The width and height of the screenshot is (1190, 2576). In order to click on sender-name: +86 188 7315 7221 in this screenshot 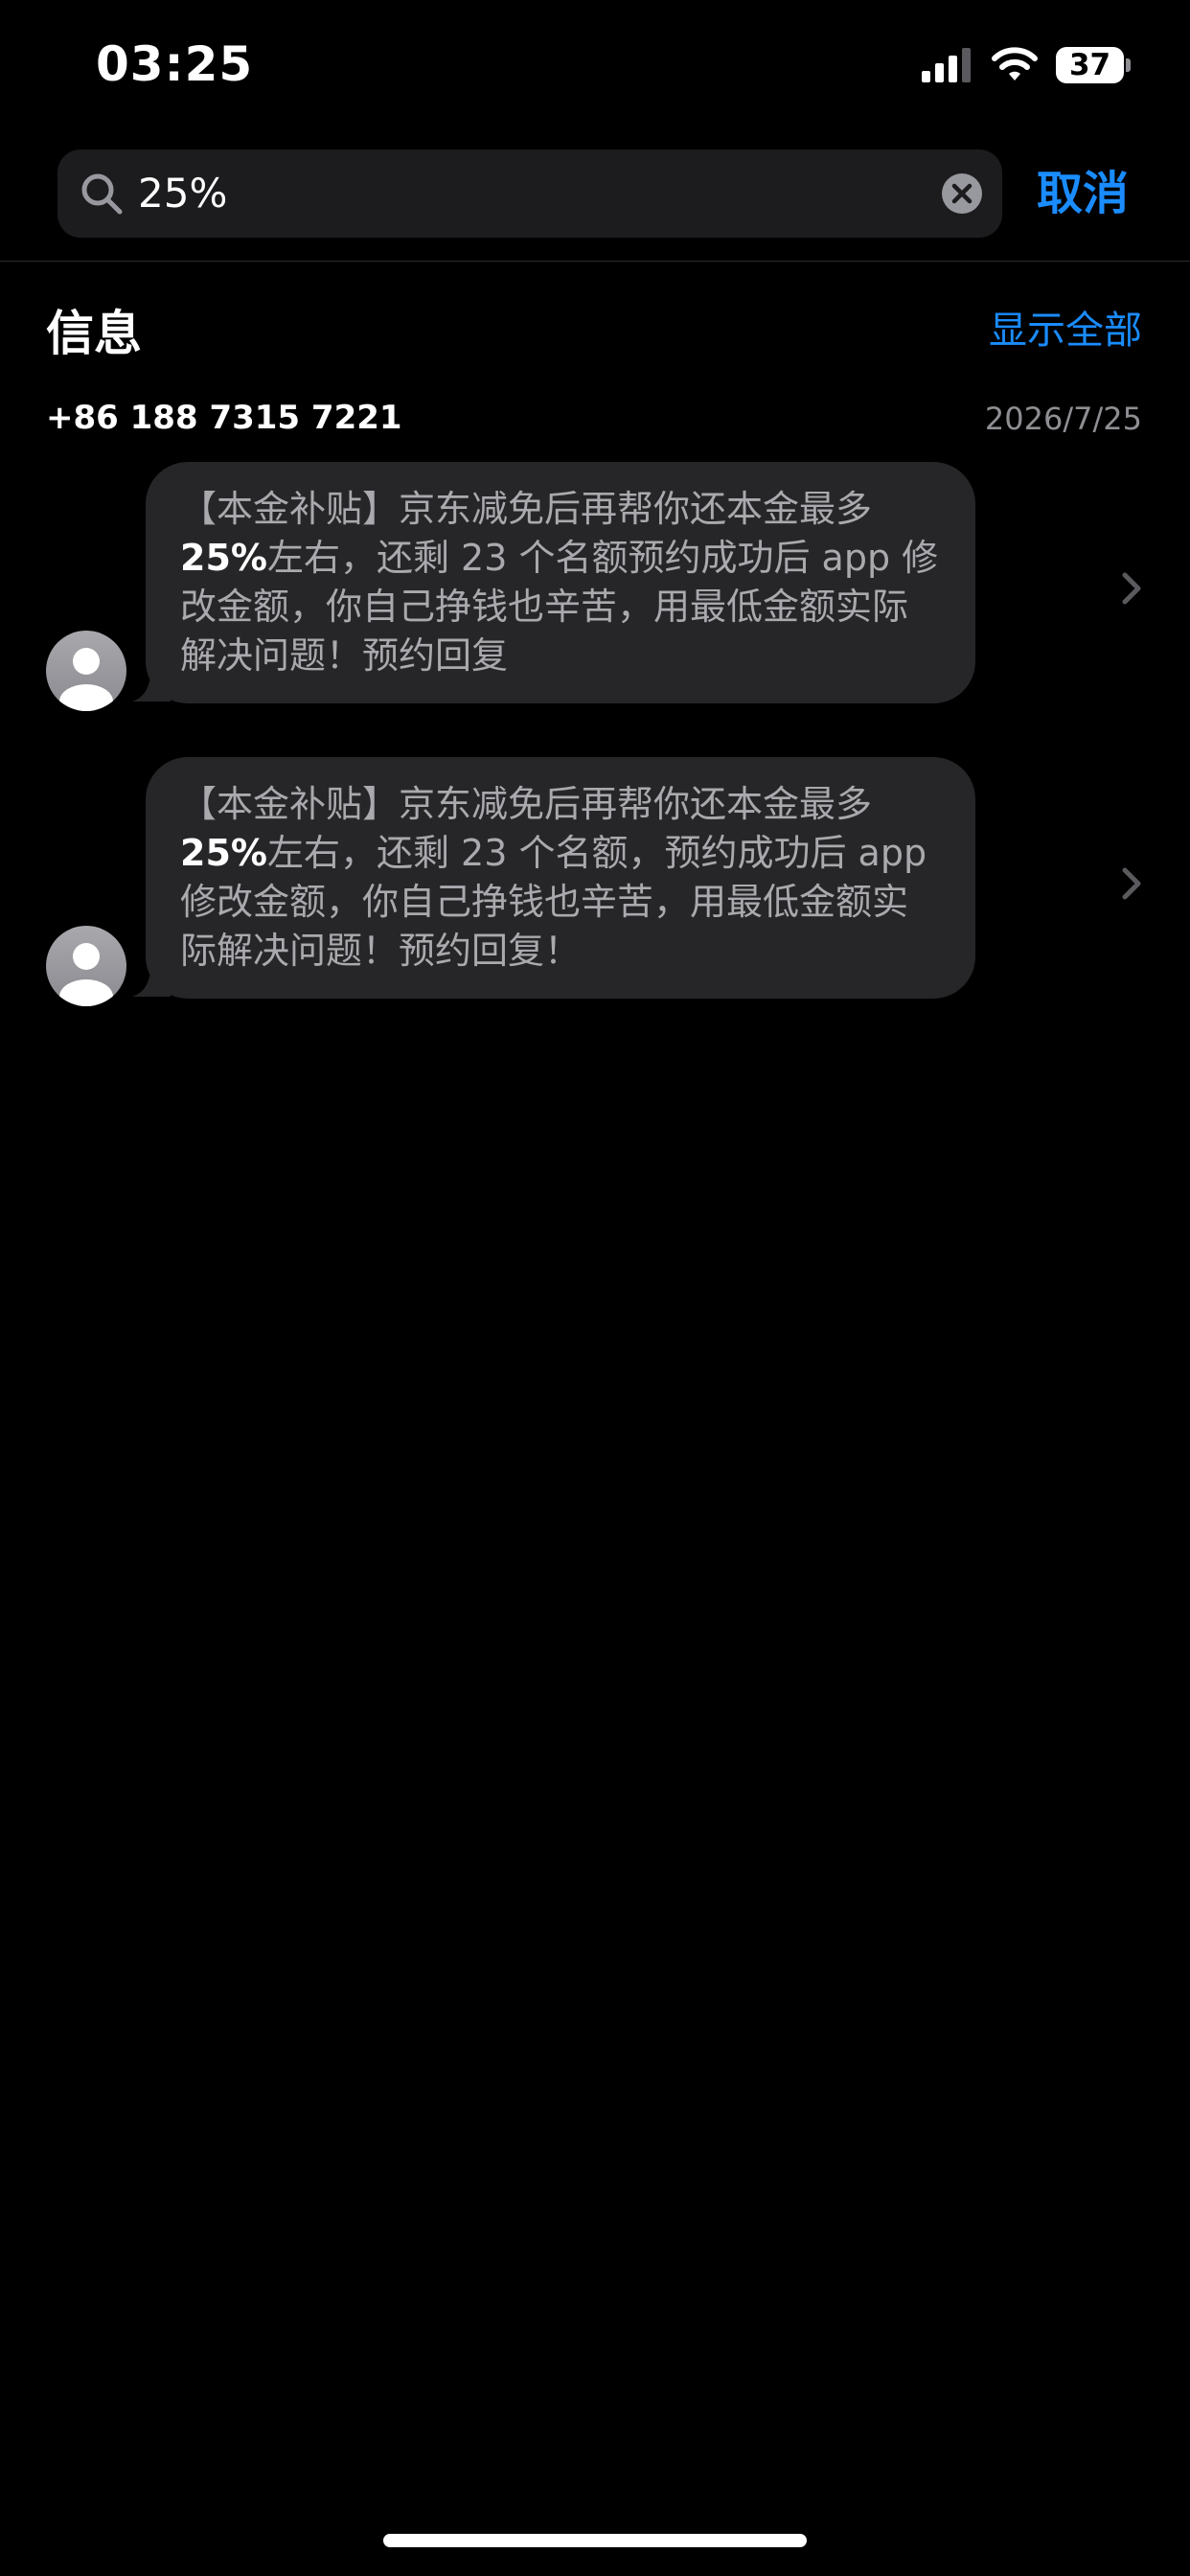, I will do `click(224, 418)`.